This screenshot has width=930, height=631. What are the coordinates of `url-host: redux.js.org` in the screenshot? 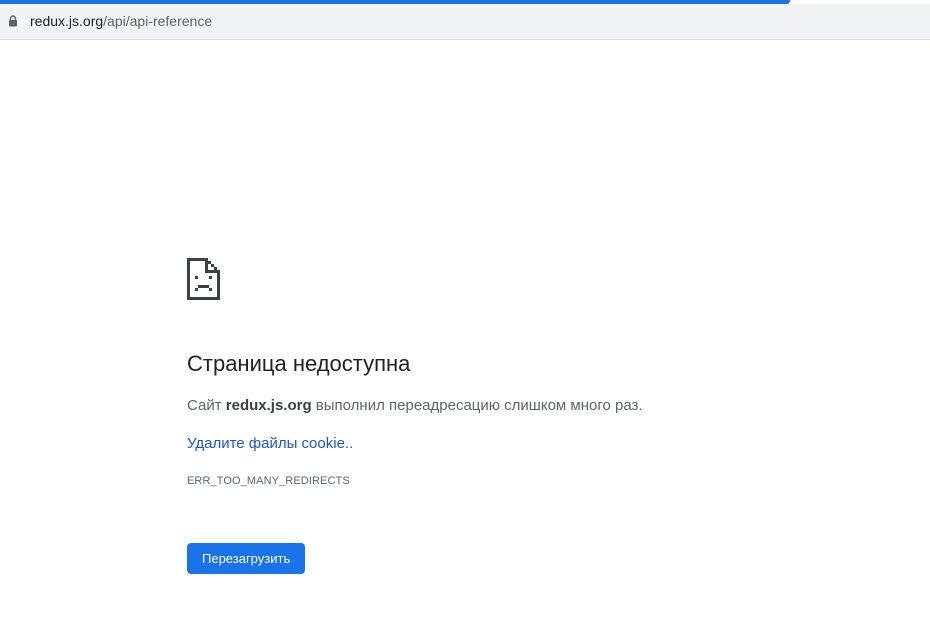 It's located at (67, 21).